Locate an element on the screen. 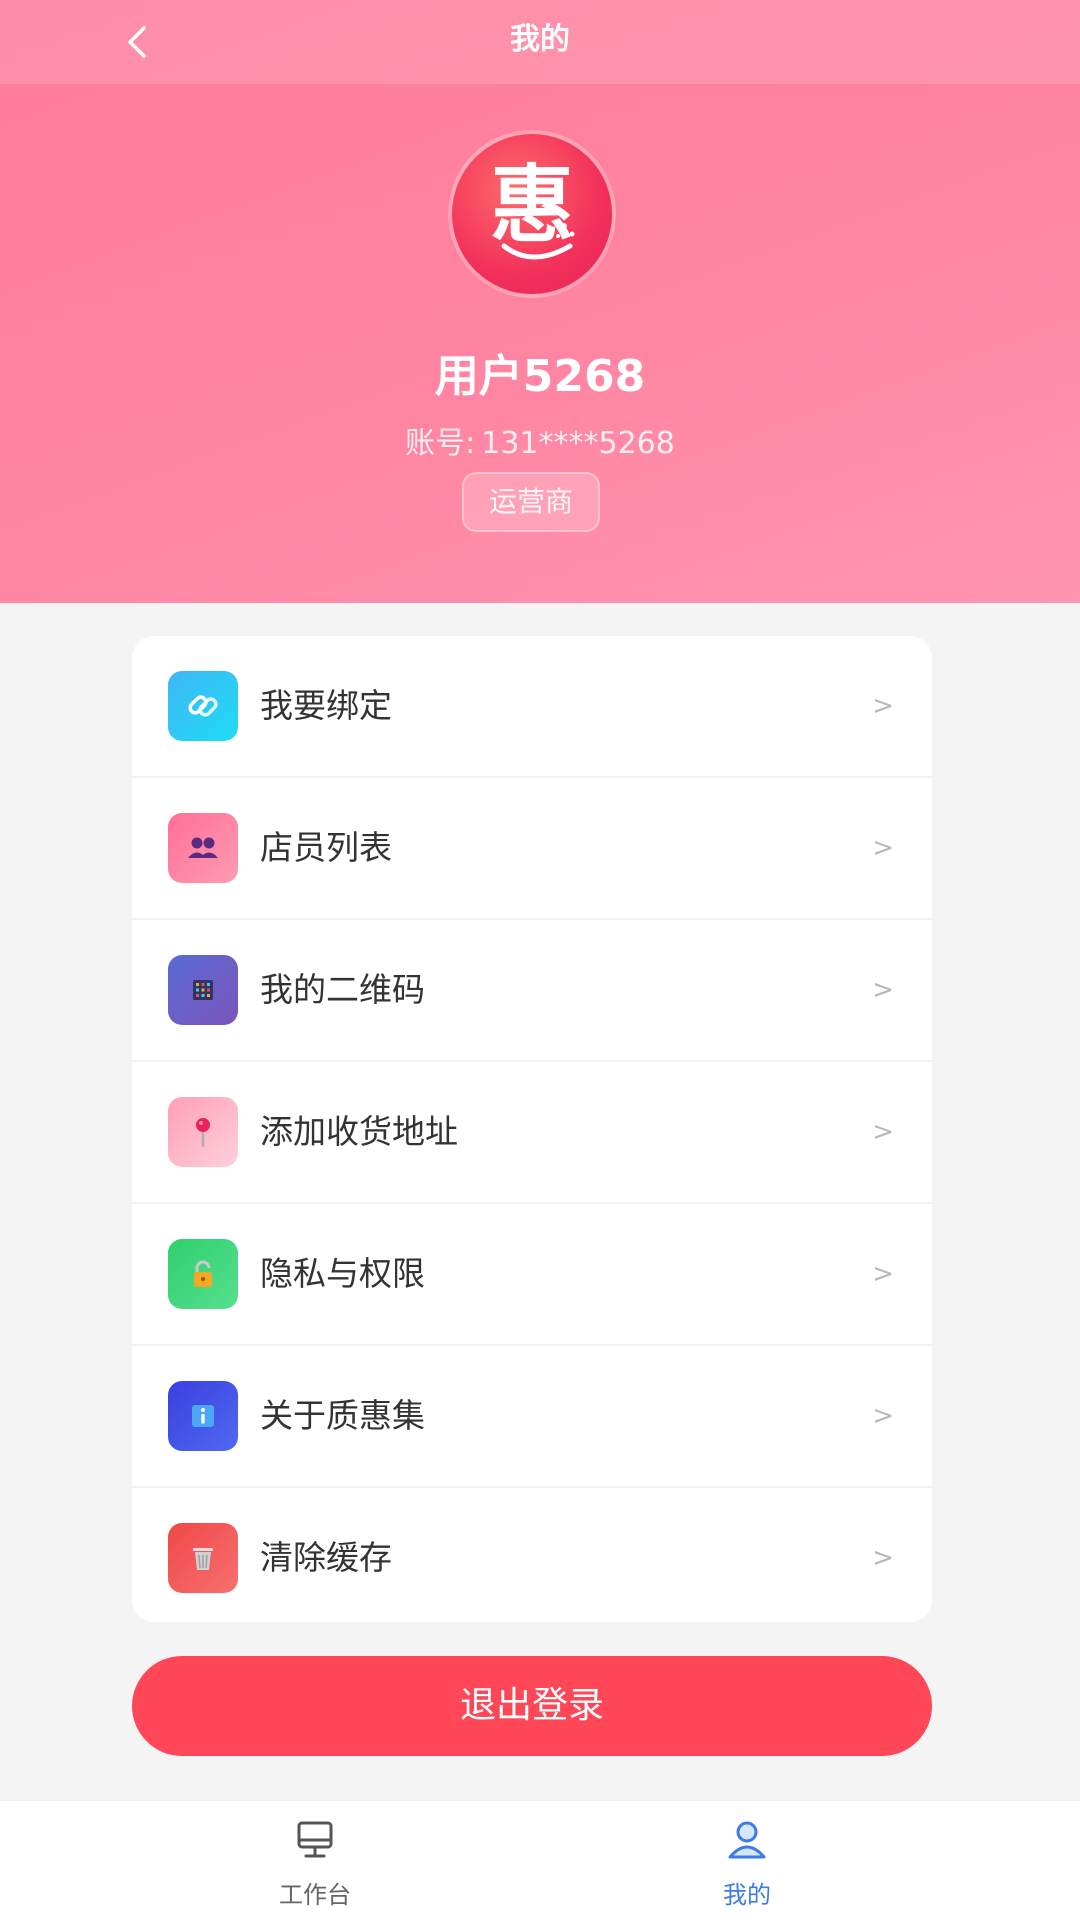 The height and width of the screenshot is (1921, 1080). menu-item-add-address: 添加收货地址 > is located at coordinates (532, 1133).